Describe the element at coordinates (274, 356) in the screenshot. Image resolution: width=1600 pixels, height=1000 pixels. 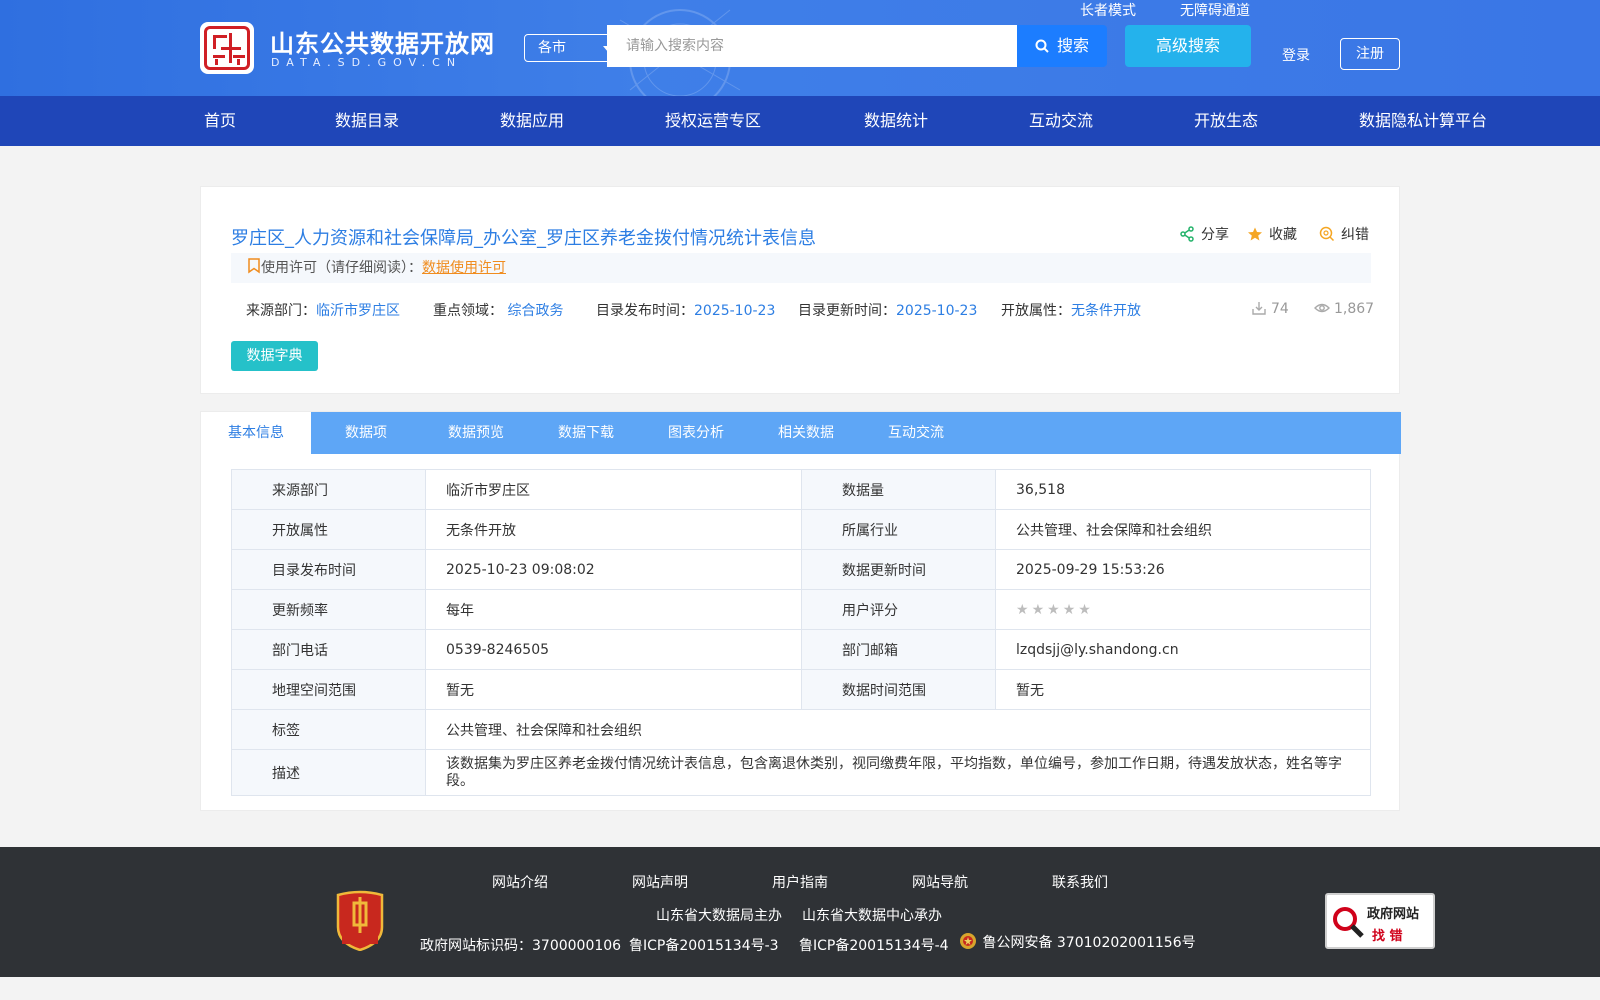
I see `data-dictionary-button: 数据字典` at that location.